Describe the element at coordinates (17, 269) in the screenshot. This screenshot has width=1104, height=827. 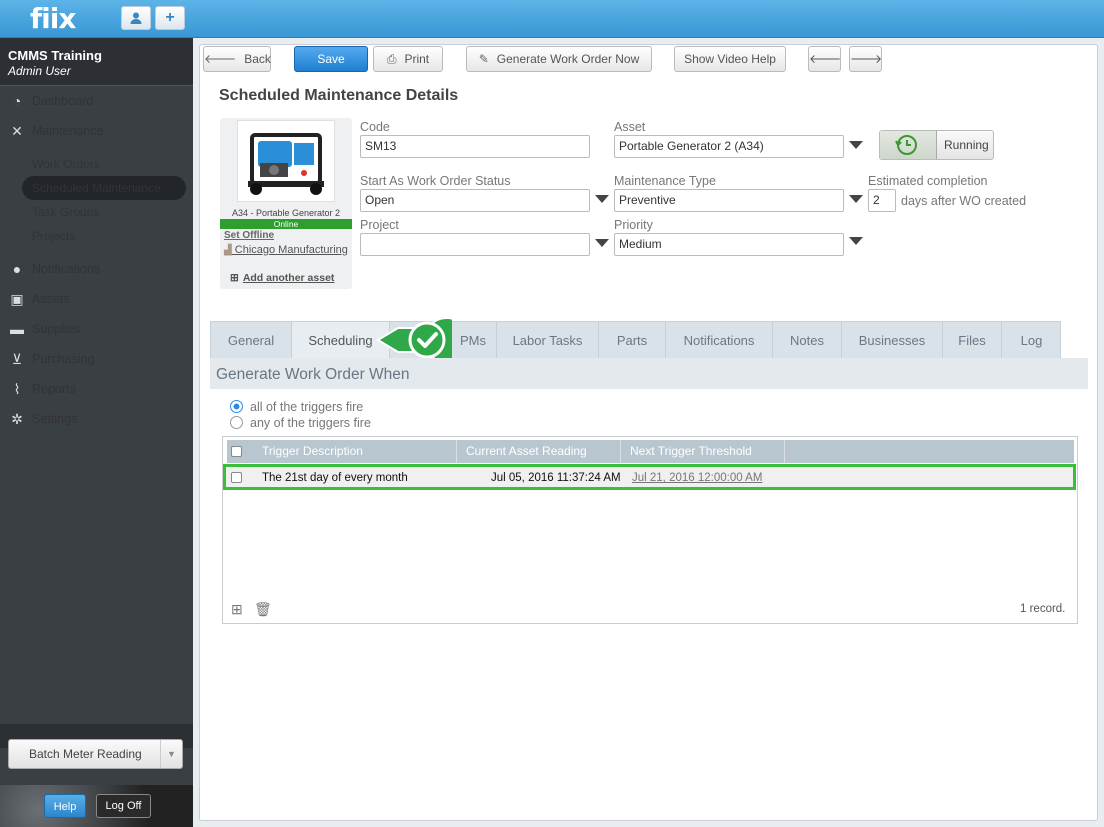
I see `speech-bubble-icon: ●` at that location.